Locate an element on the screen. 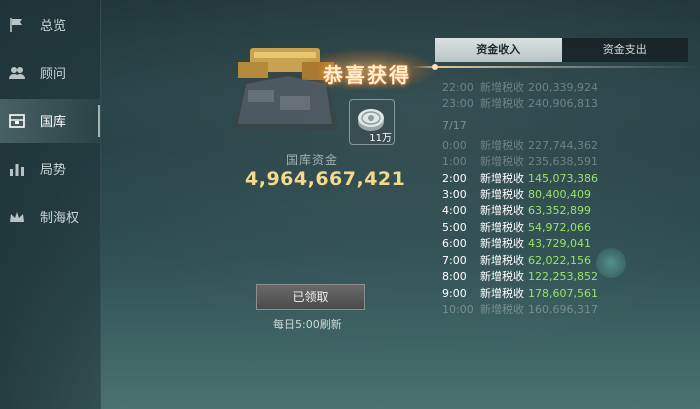  sidebar-item-label: 制海权 is located at coordinates (60, 218).